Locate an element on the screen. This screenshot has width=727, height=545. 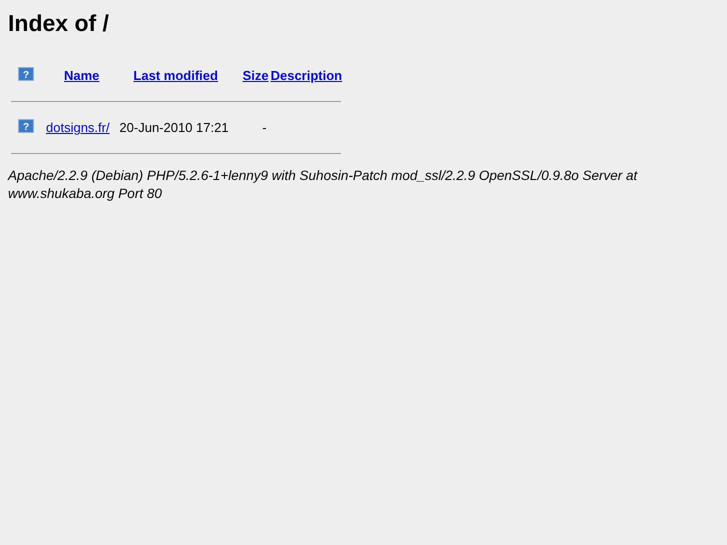
server-signature: Apache/2.2.9 (Debian) PHP/5.2.6-1+lenny9 with Suhosin-Patch mod_ssl/2.2.9 OpenSSL/0.9.8o Server at www.shukaba.org Port 80 is located at coordinates (323, 185).